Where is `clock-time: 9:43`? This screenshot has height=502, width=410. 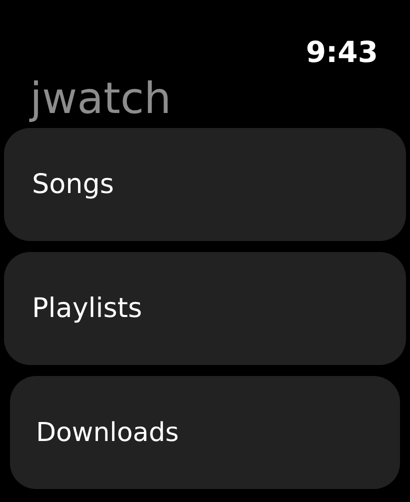 clock-time: 9:43 is located at coordinates (342, 52).